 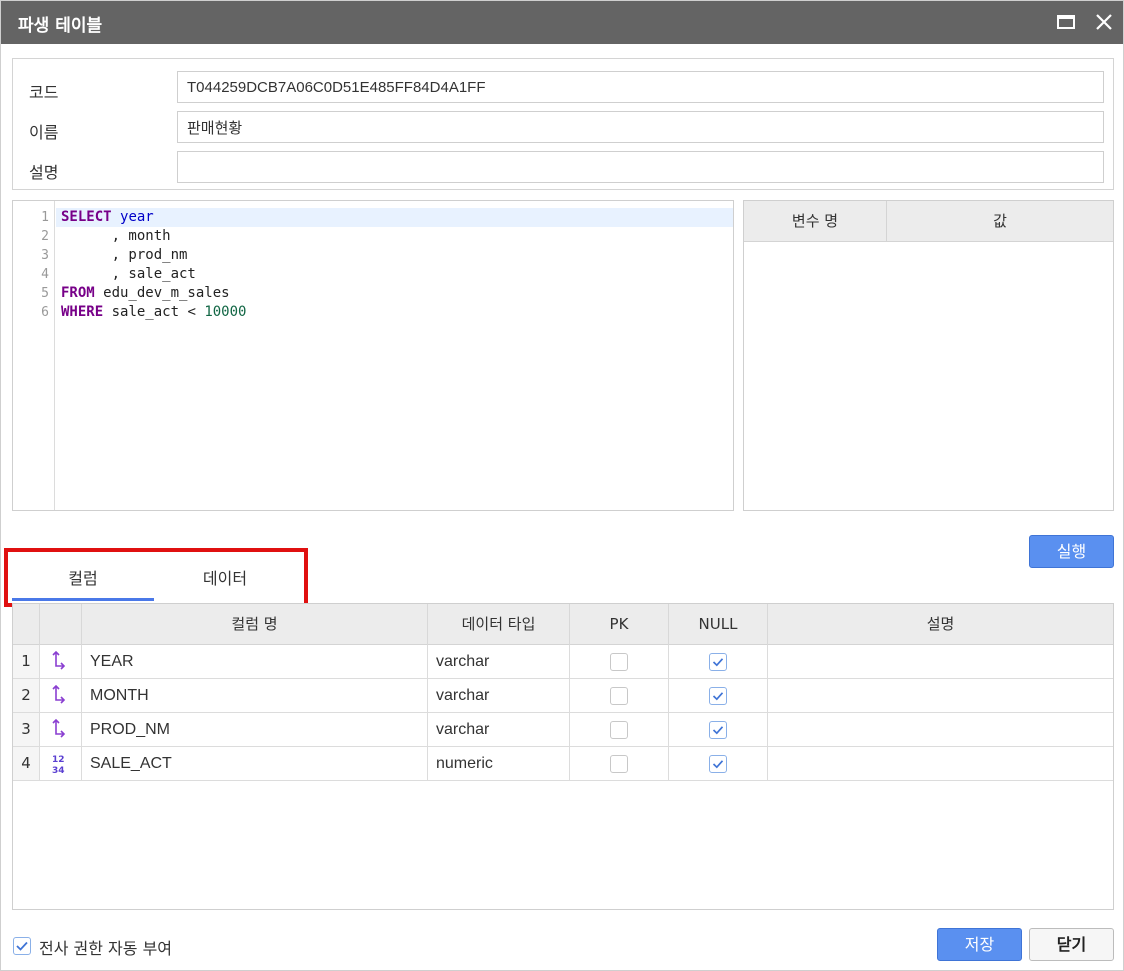 I want to click on row-number: 3, so click(x=26, y=729).